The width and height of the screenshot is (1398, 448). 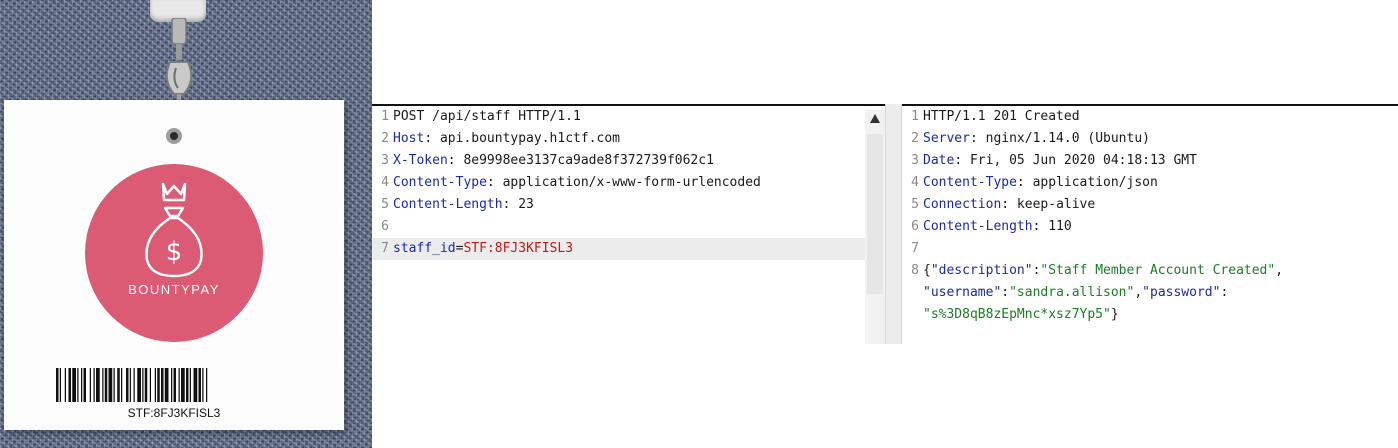 I want to click on header-name: X-Token, so click(x=420, y=160).